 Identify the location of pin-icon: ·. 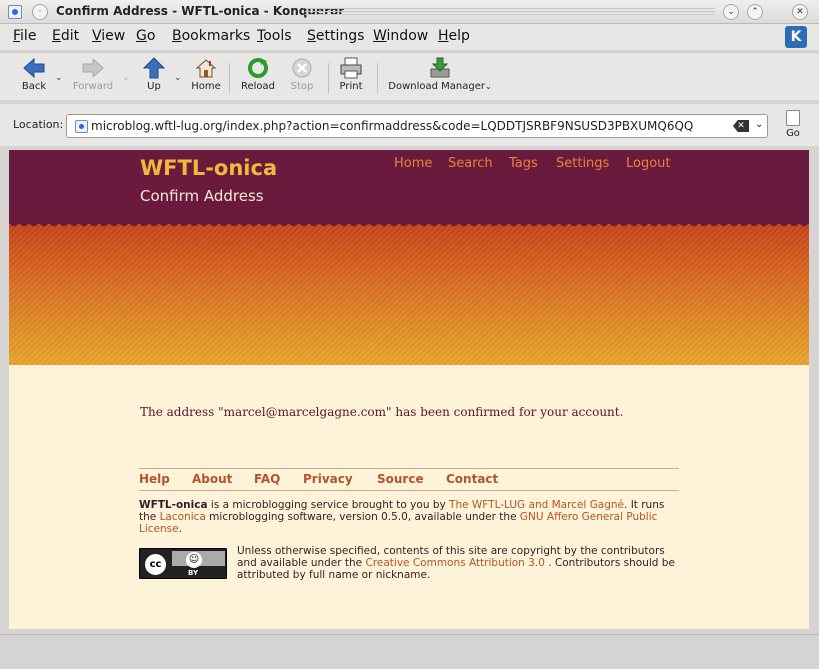
(40, 12).